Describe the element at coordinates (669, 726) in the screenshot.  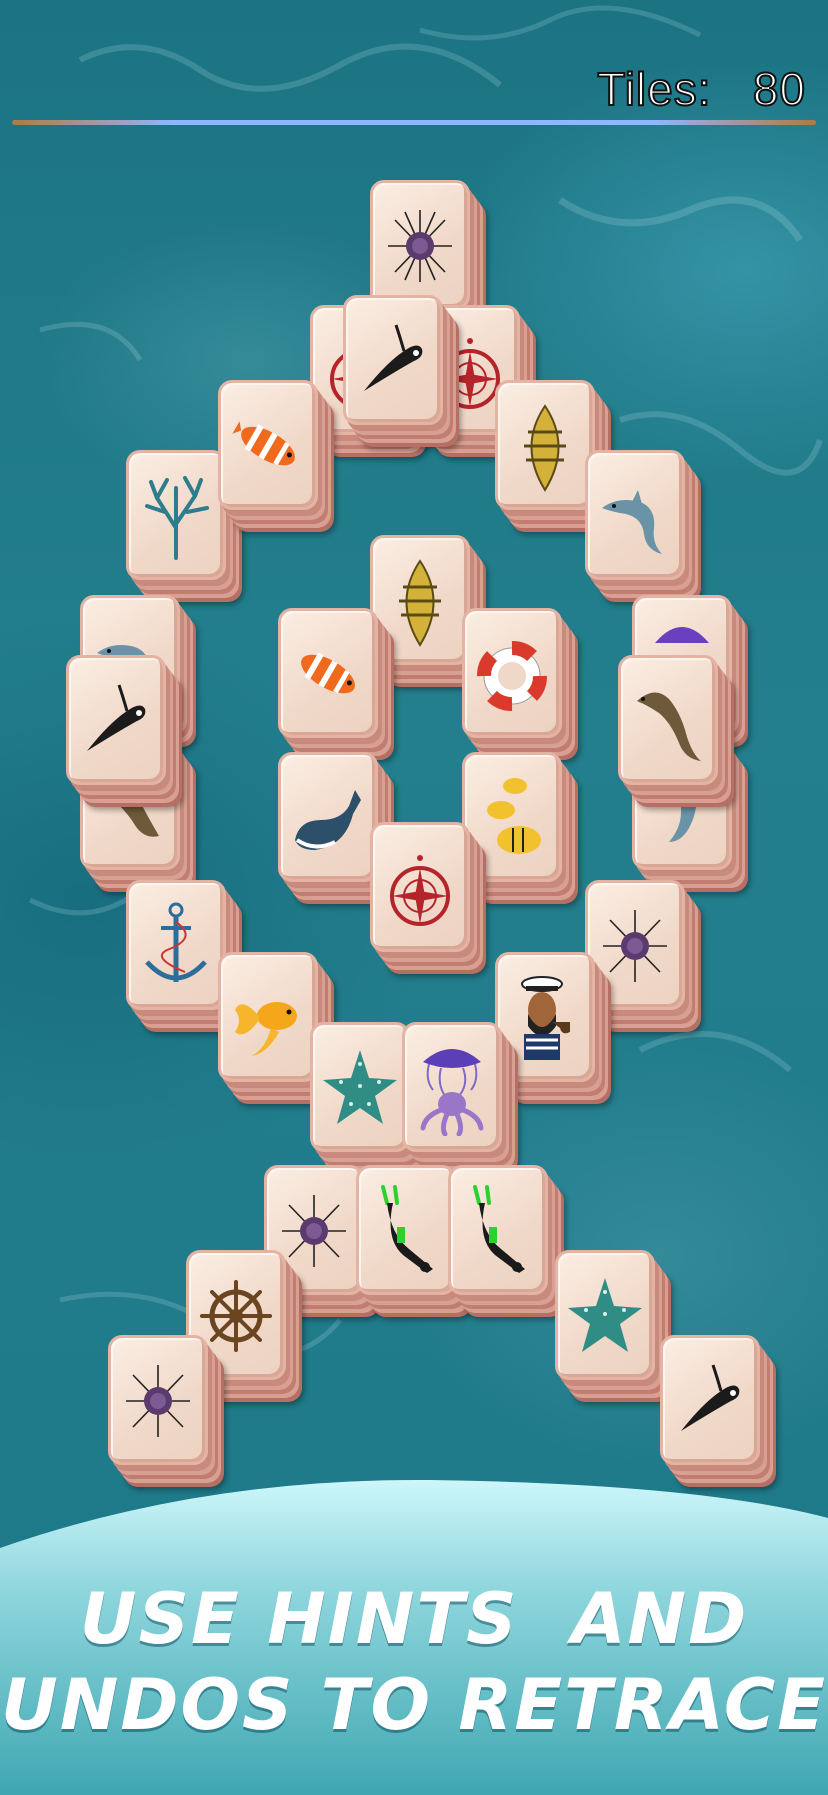
I see `seal-icon` at that location.